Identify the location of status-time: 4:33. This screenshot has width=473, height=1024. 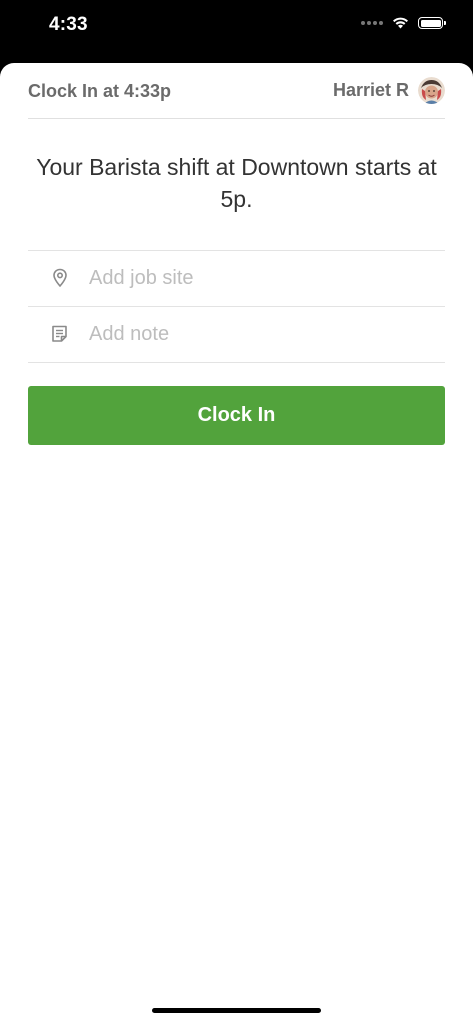
(68, 24).